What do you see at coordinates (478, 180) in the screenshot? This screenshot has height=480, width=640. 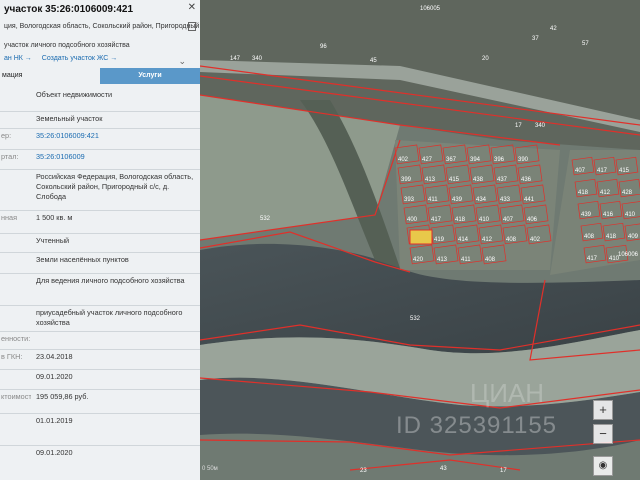 I see `parcel-number: 438` at bounding box center [478, 180].